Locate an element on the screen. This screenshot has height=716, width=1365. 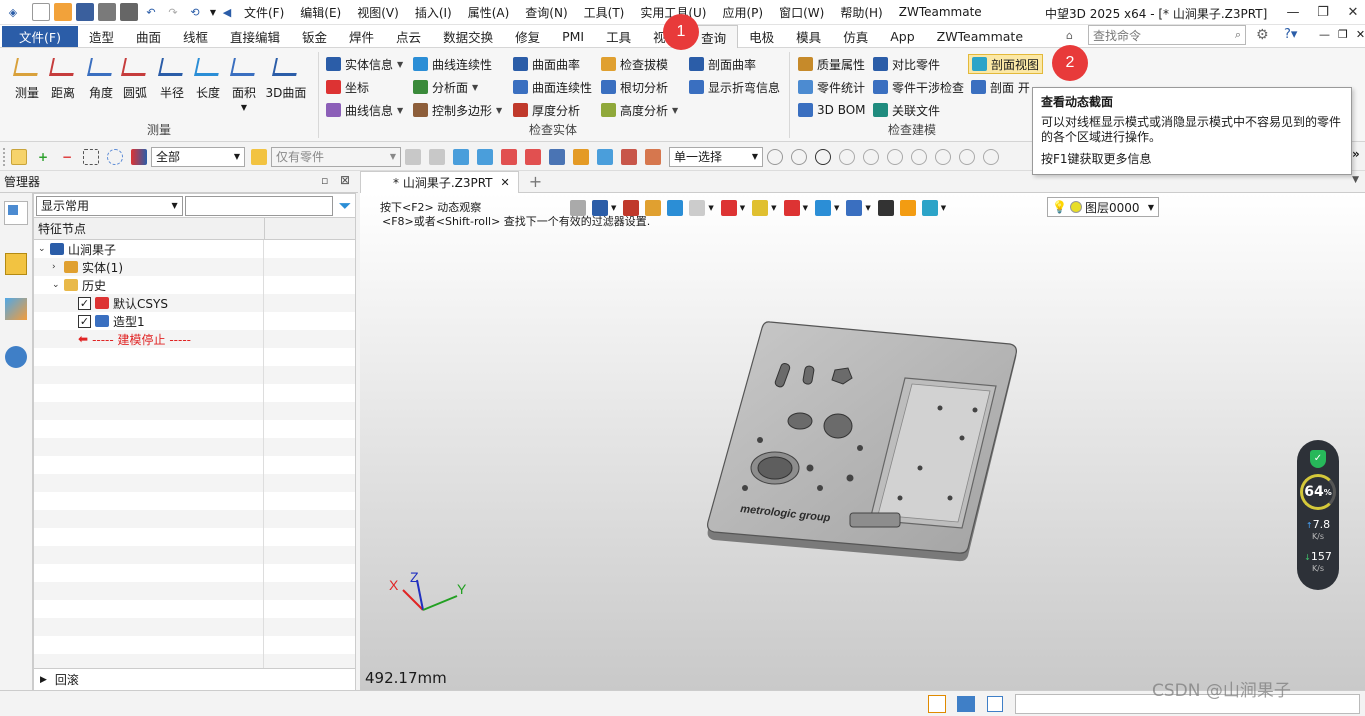
tree-filter-icon: ⏷ is located at coordinates (345, 206).